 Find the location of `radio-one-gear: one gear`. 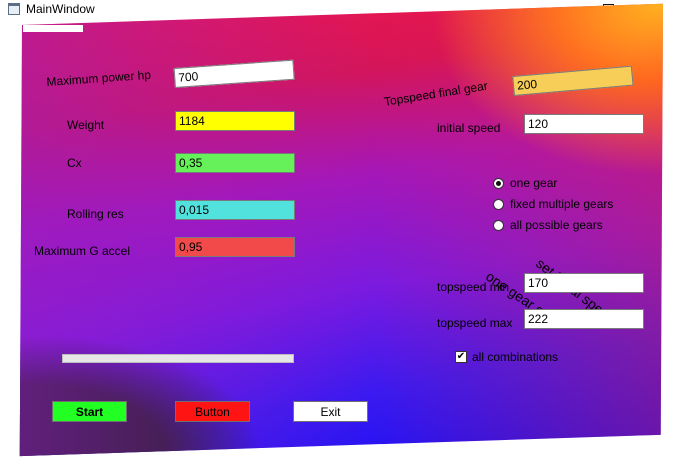

radio-one-gear: one gear is located at coordinates (525, 183).